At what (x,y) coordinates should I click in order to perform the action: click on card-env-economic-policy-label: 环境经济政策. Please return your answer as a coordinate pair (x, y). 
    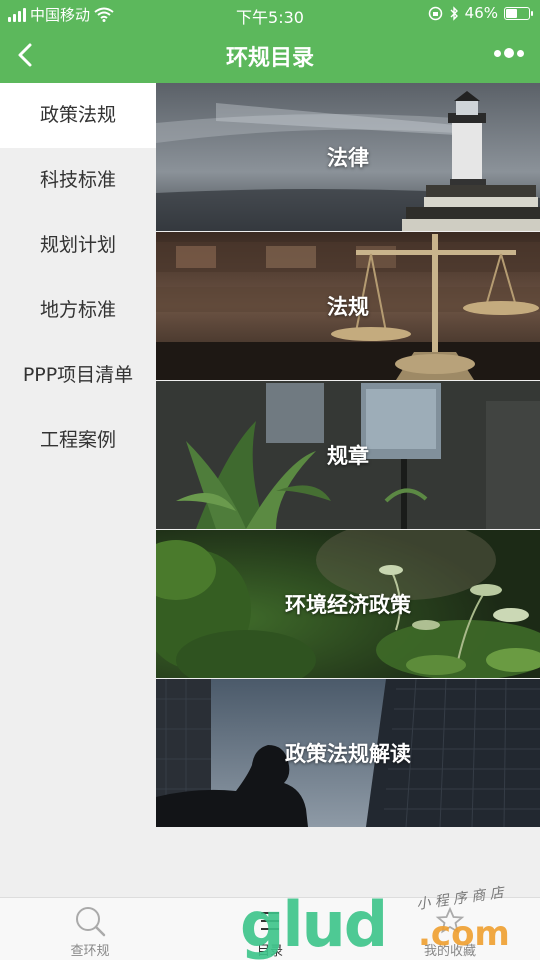
    Looking at the image, I should click on (348, 605).